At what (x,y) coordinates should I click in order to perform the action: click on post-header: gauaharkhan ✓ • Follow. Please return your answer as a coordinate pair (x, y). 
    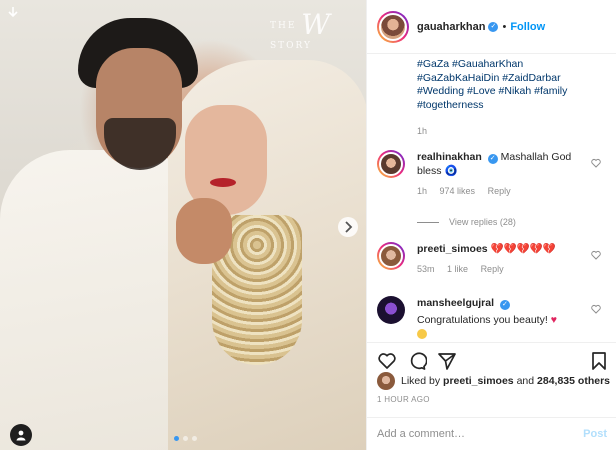
    Looking at the image, I should click on (491, 27).